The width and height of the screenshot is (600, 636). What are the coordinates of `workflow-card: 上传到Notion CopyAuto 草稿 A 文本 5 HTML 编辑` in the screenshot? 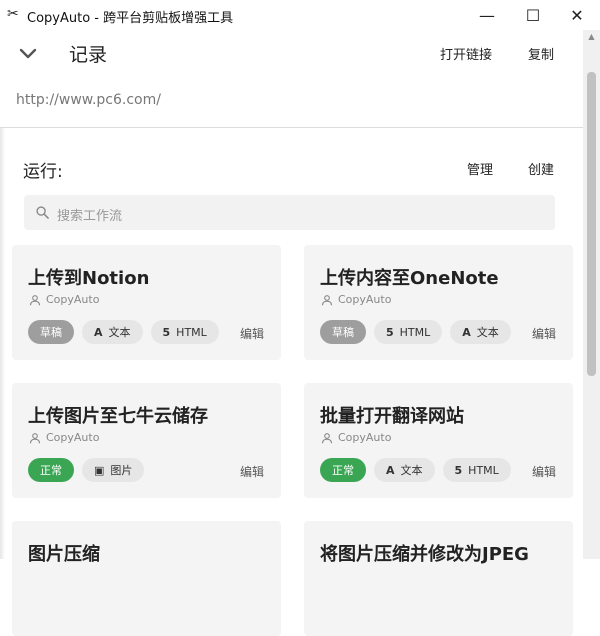 It's located at (146, 302).